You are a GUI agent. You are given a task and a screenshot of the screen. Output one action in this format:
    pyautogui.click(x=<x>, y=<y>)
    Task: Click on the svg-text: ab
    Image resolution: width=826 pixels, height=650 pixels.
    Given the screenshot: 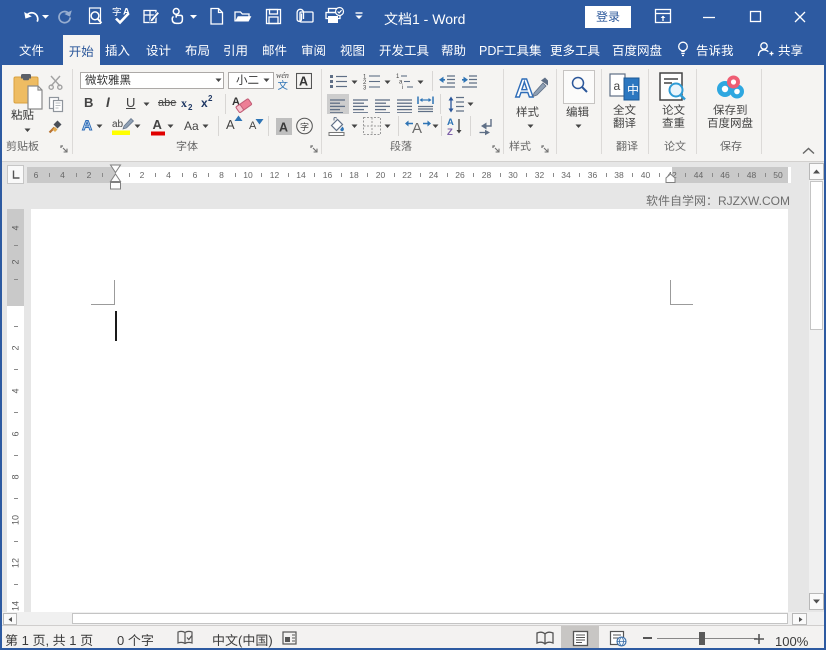 What is the action you would take?
    pyautogui.click(x=118, y=124)
    